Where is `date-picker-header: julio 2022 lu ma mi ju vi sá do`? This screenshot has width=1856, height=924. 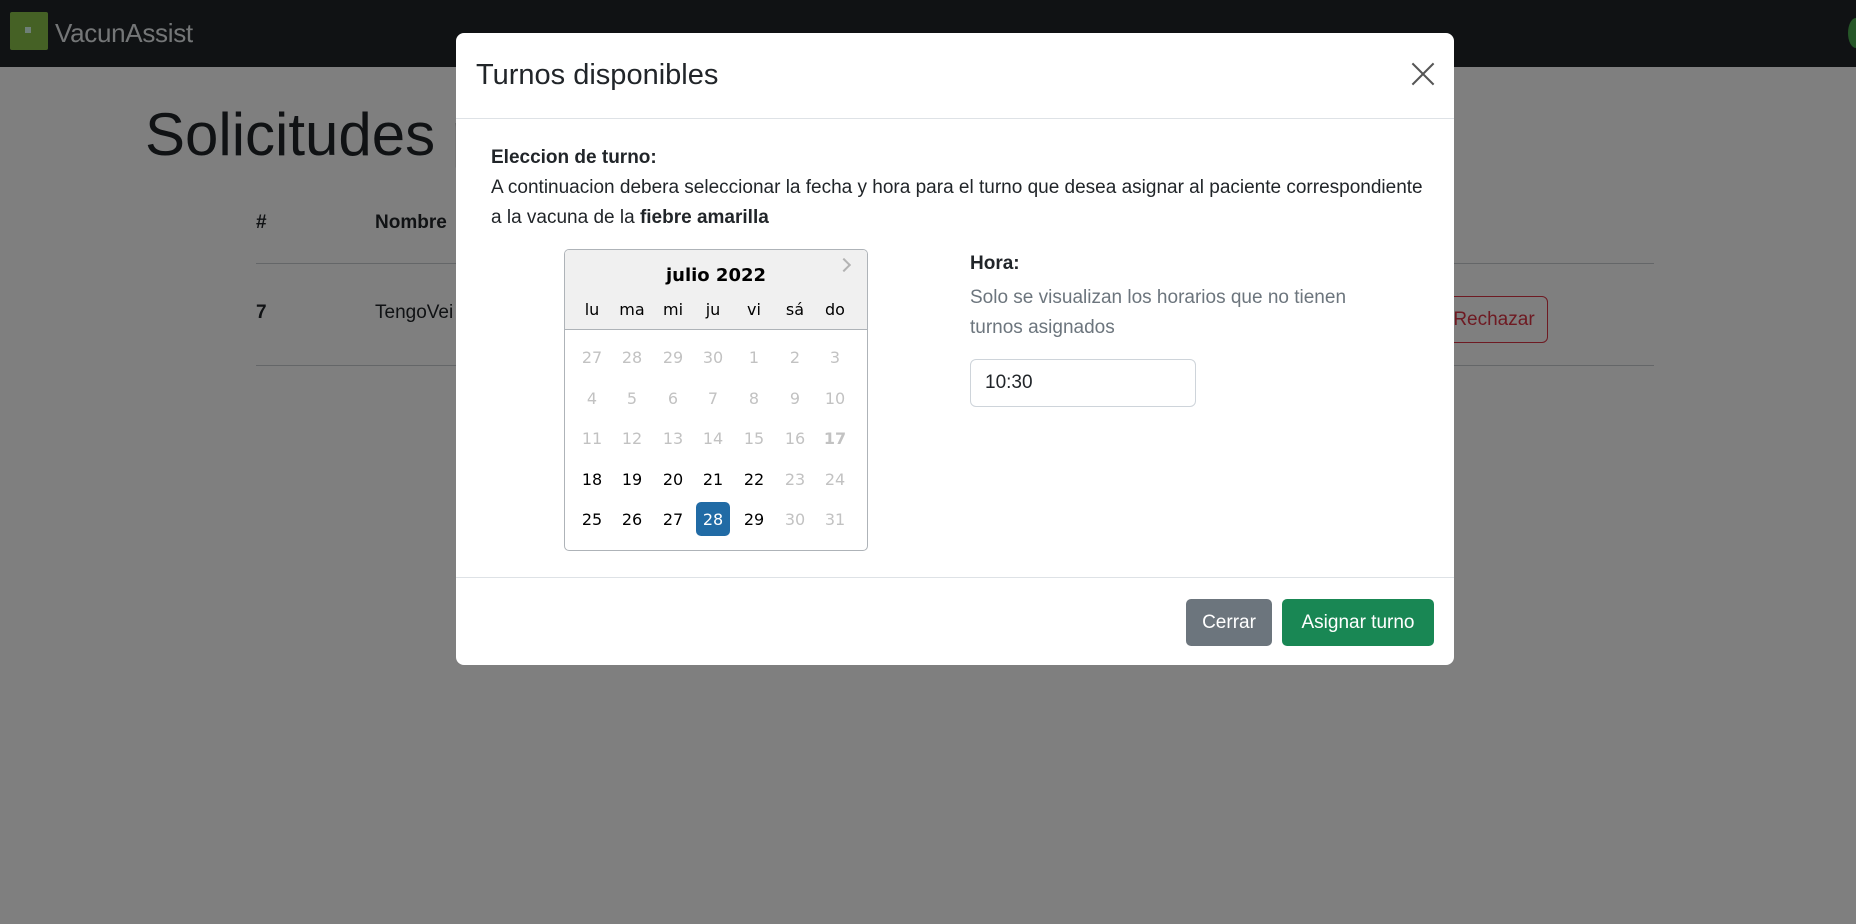 date-picker-header: julio 2022 lu ma mi ju vi sá do is located at coordinates (716, 290).